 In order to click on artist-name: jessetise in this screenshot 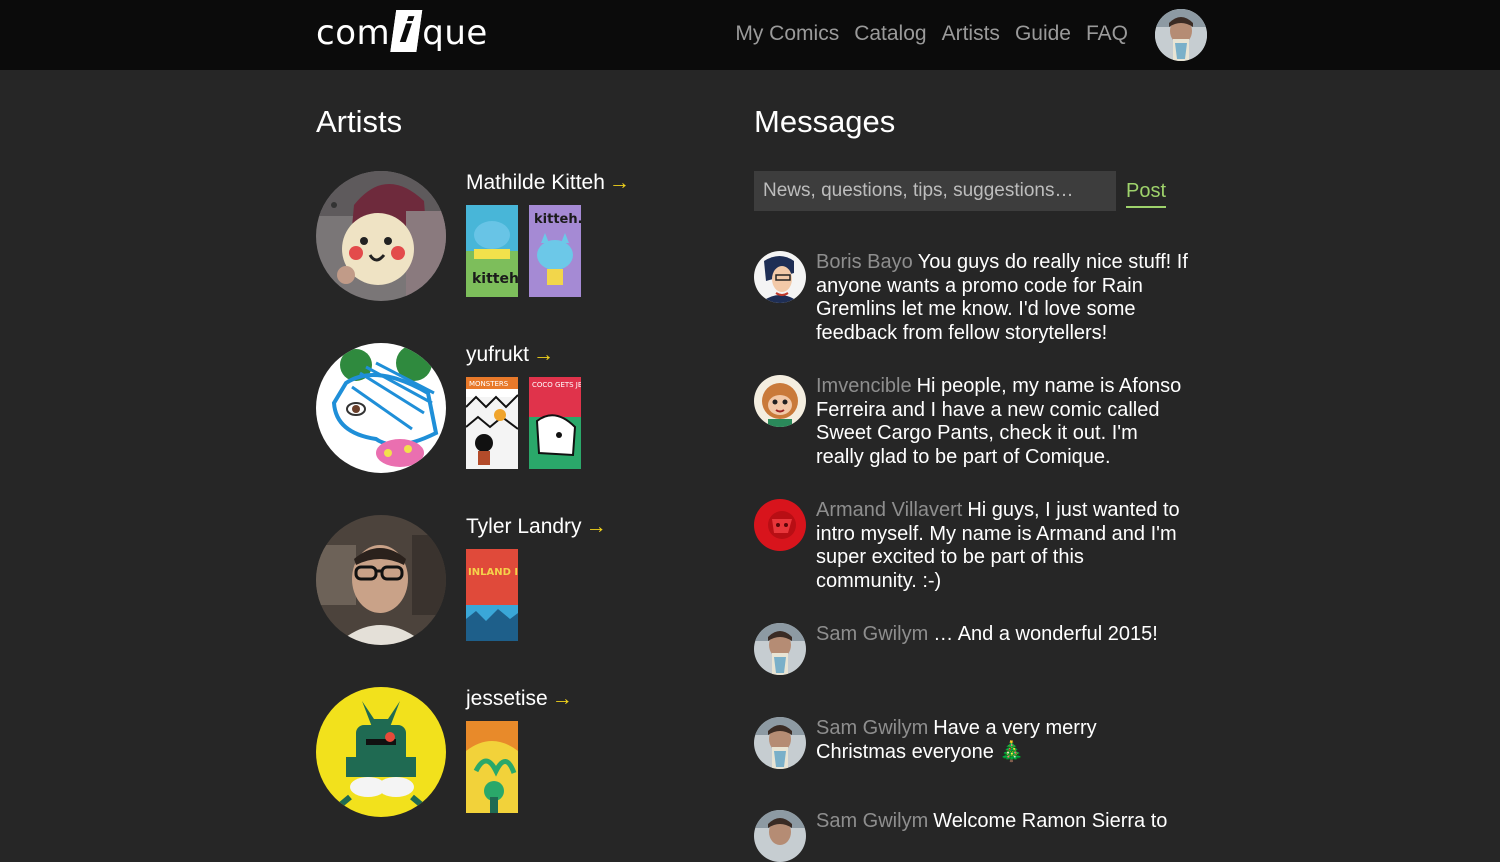, I will do `click(507, 698)`.